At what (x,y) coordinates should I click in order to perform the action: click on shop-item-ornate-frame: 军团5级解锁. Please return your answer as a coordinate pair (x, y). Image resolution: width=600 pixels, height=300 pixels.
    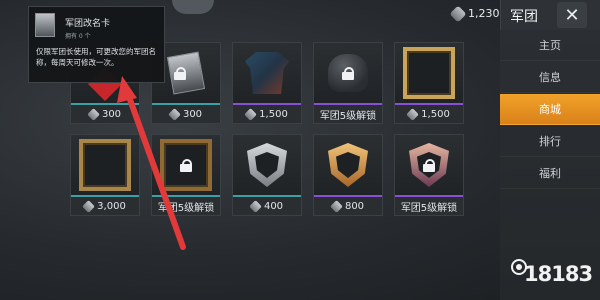
    Looking at the image, I should click on (186, 175).